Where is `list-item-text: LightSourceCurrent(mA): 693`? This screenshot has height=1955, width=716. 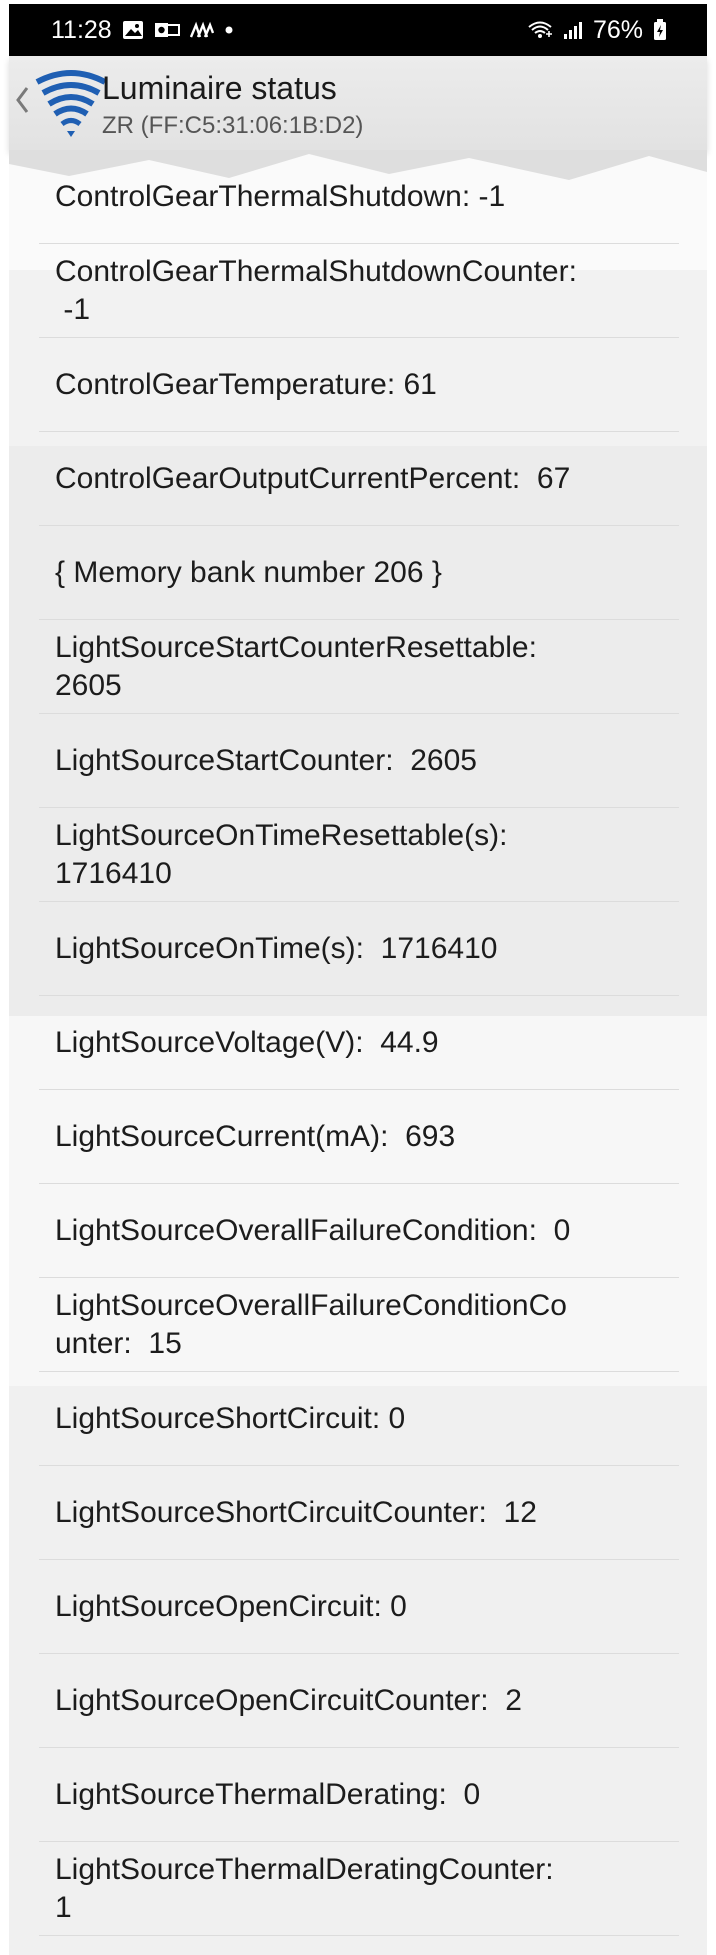
list-item-text: LightSourceCurrent(mA): 693 is located at coordinates (255, 1136).